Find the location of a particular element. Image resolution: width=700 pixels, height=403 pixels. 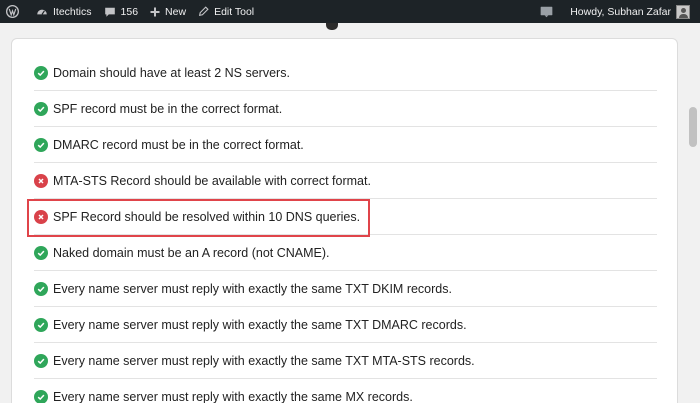

notification-menu is located at coordinates (549, 11).